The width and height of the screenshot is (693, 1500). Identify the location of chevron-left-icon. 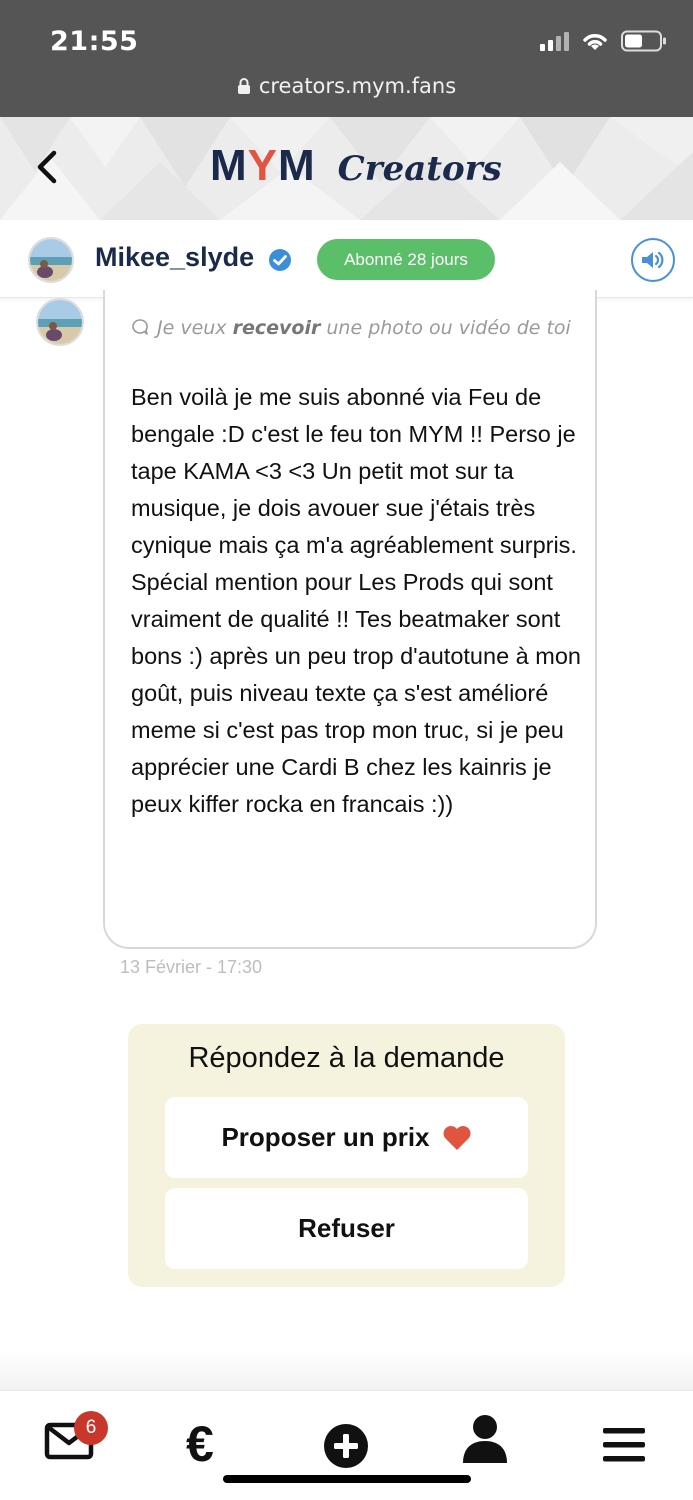
(47, 167).